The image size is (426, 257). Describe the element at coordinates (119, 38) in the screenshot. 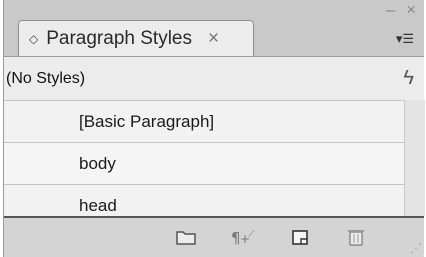

I see `tab-title: Paragraph Styles` at that location.